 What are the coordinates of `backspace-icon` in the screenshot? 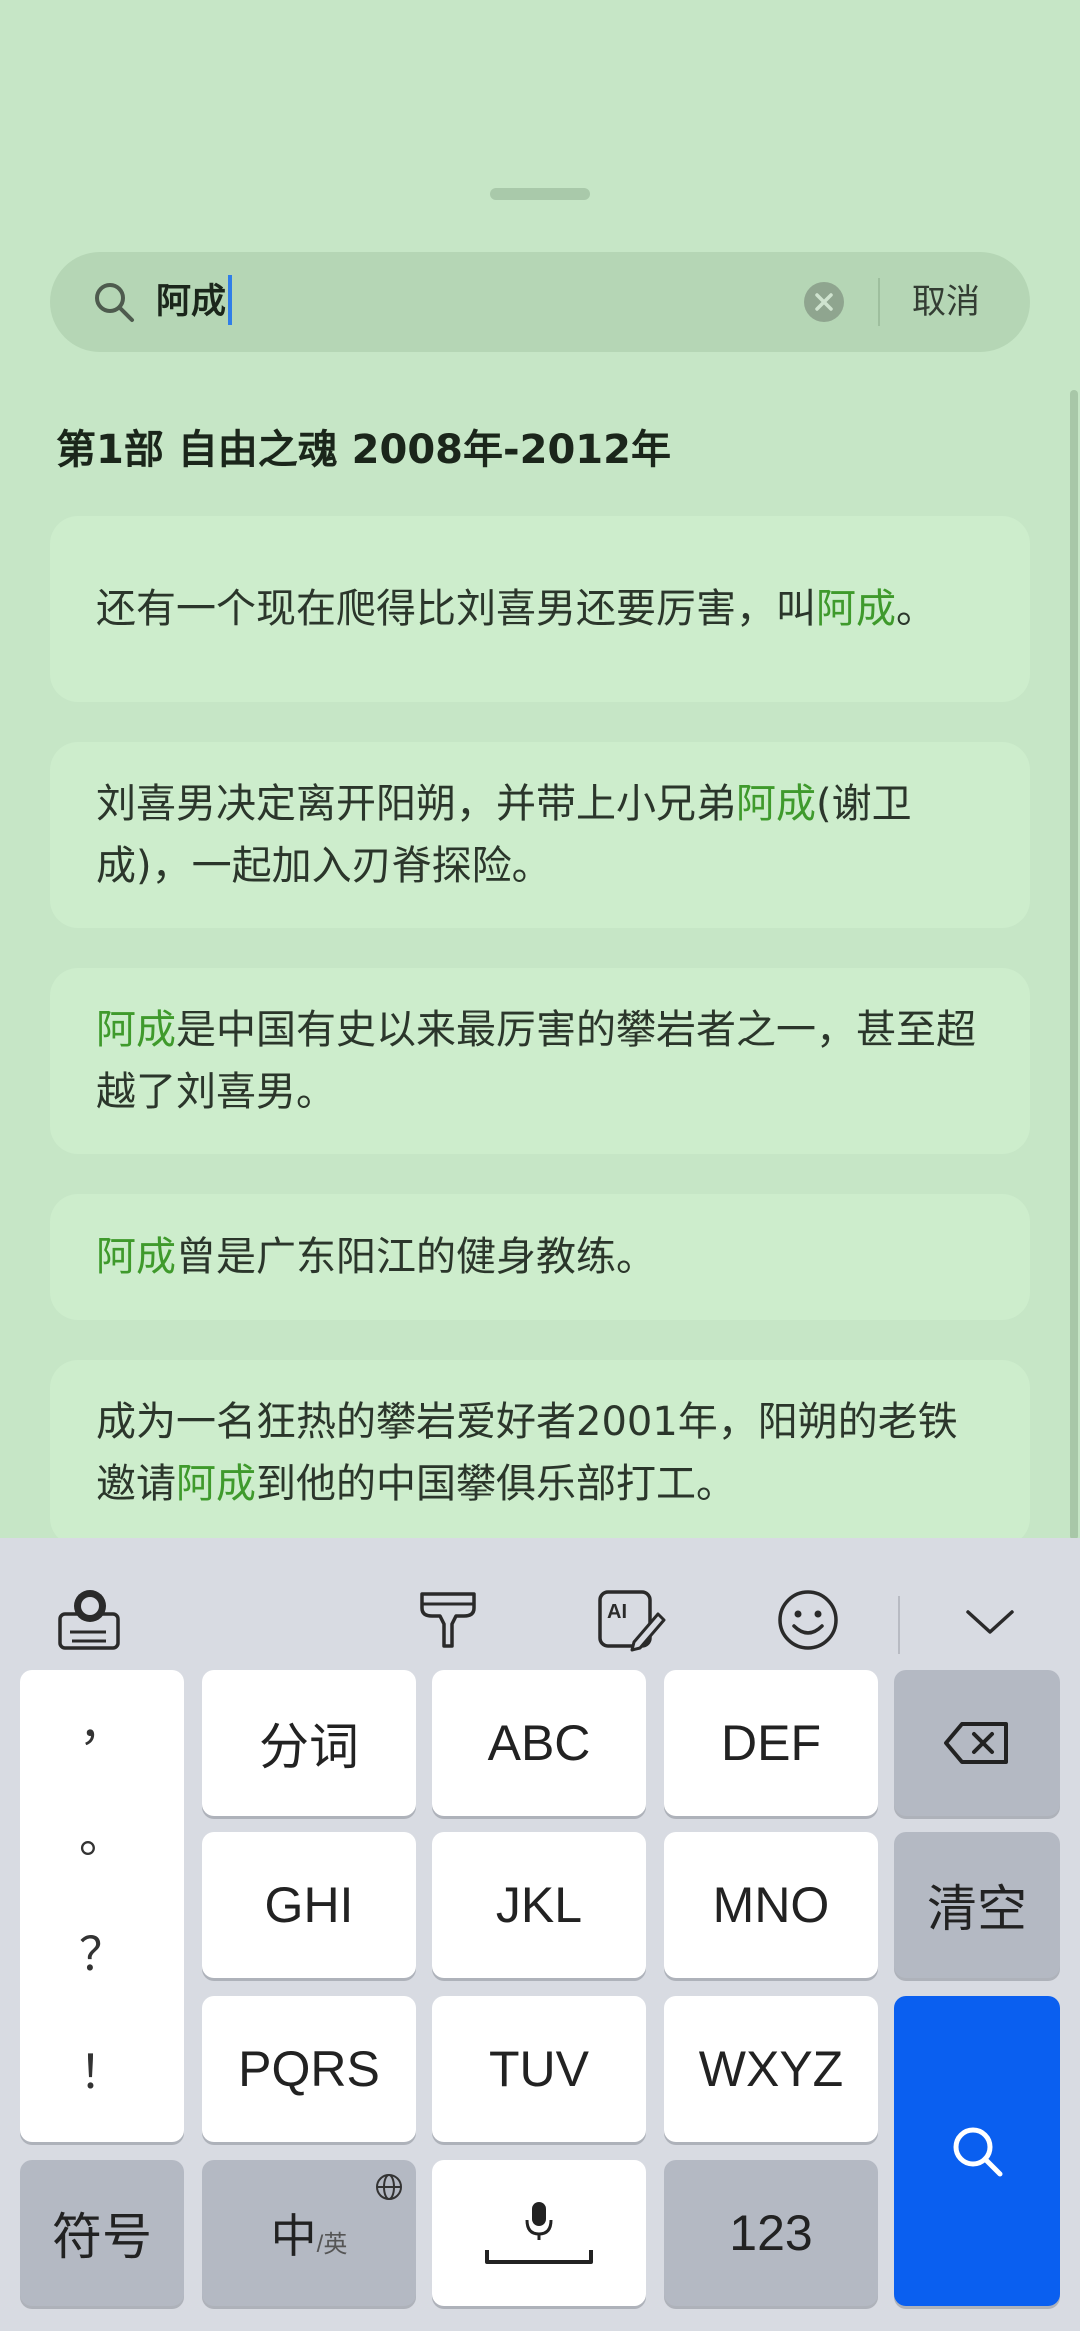 It's located at (976, 1743).